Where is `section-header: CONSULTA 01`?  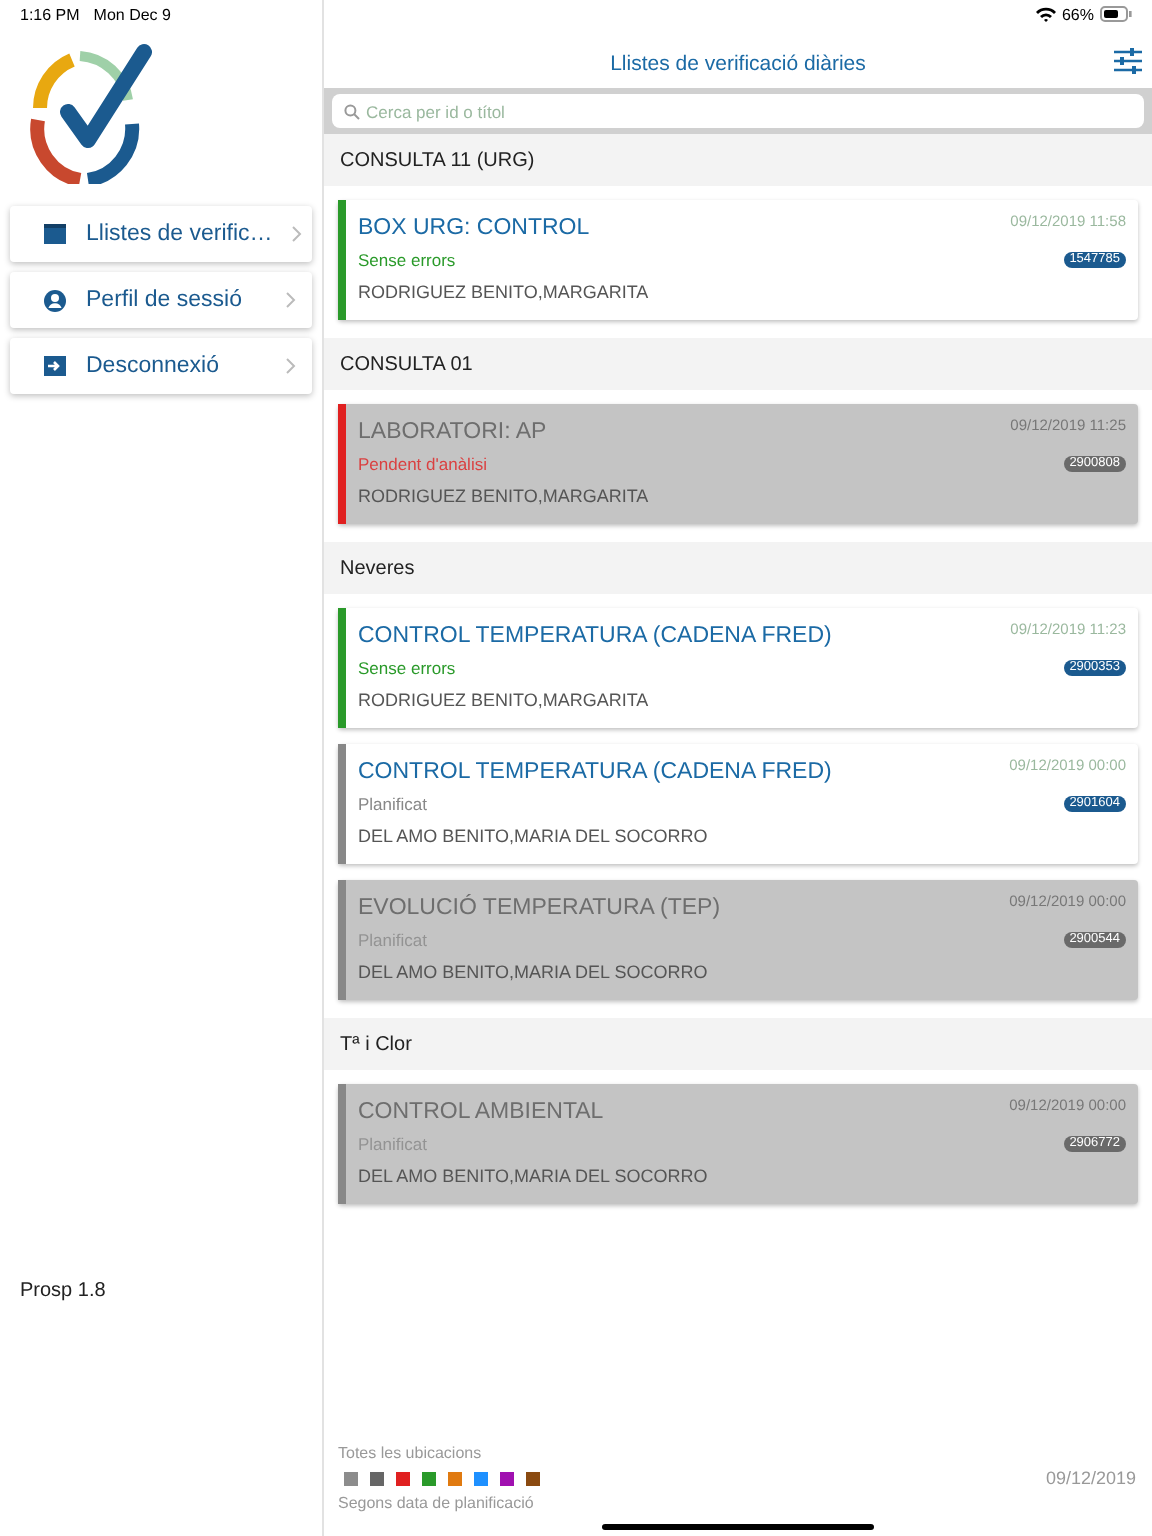
section-header: CONSULTA 01 is located at coordinates (738, 364).